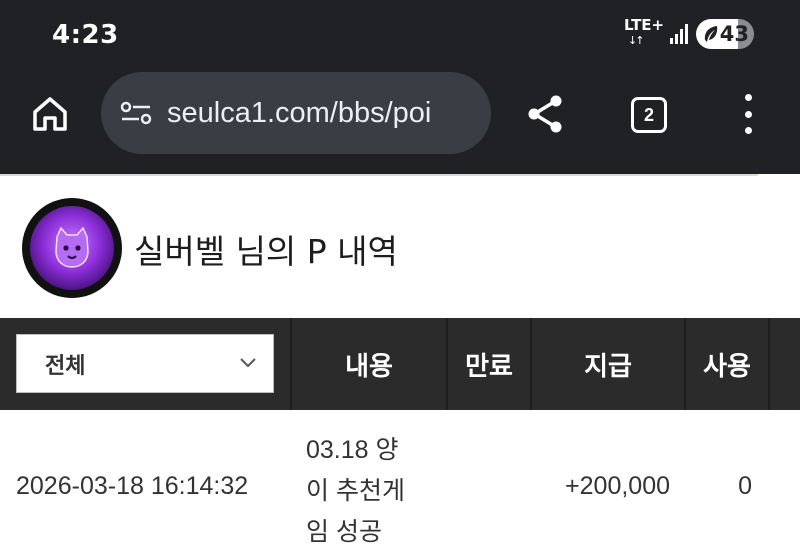 The width and height of the screenshot is (800, 560). What do you see at coordinates (636, 40) in the screenshot?
I see `data-arrows-icon: ↓↑` at bounding box center [636, 40].